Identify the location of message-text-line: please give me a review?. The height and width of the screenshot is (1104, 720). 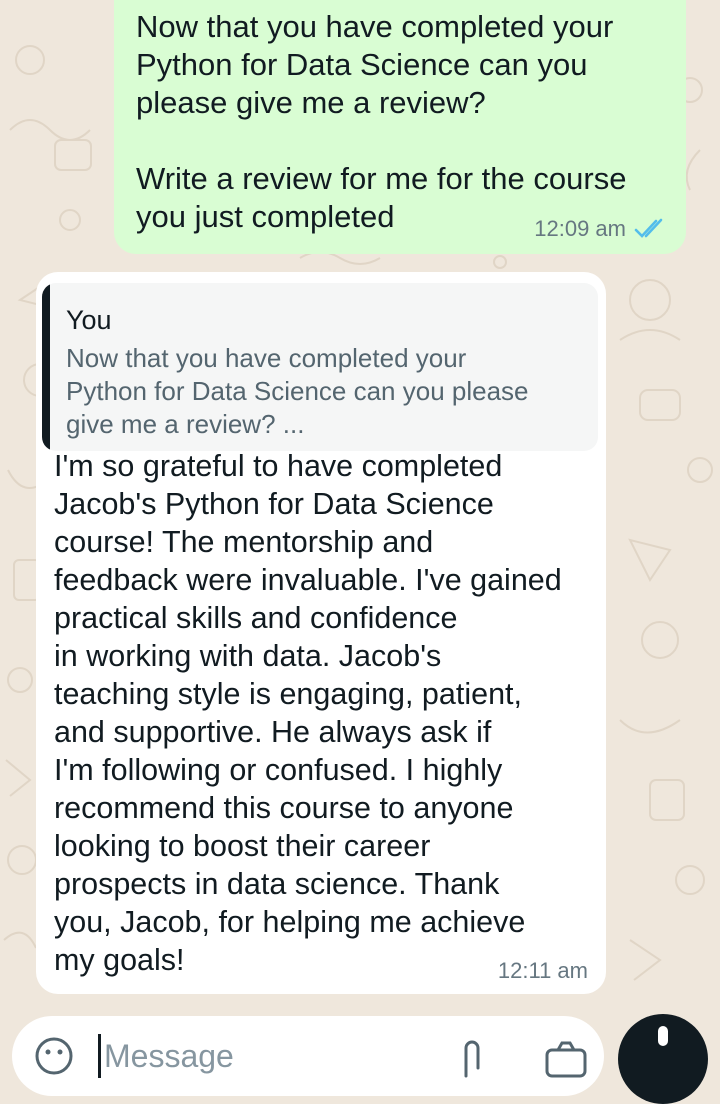
(311, 102).